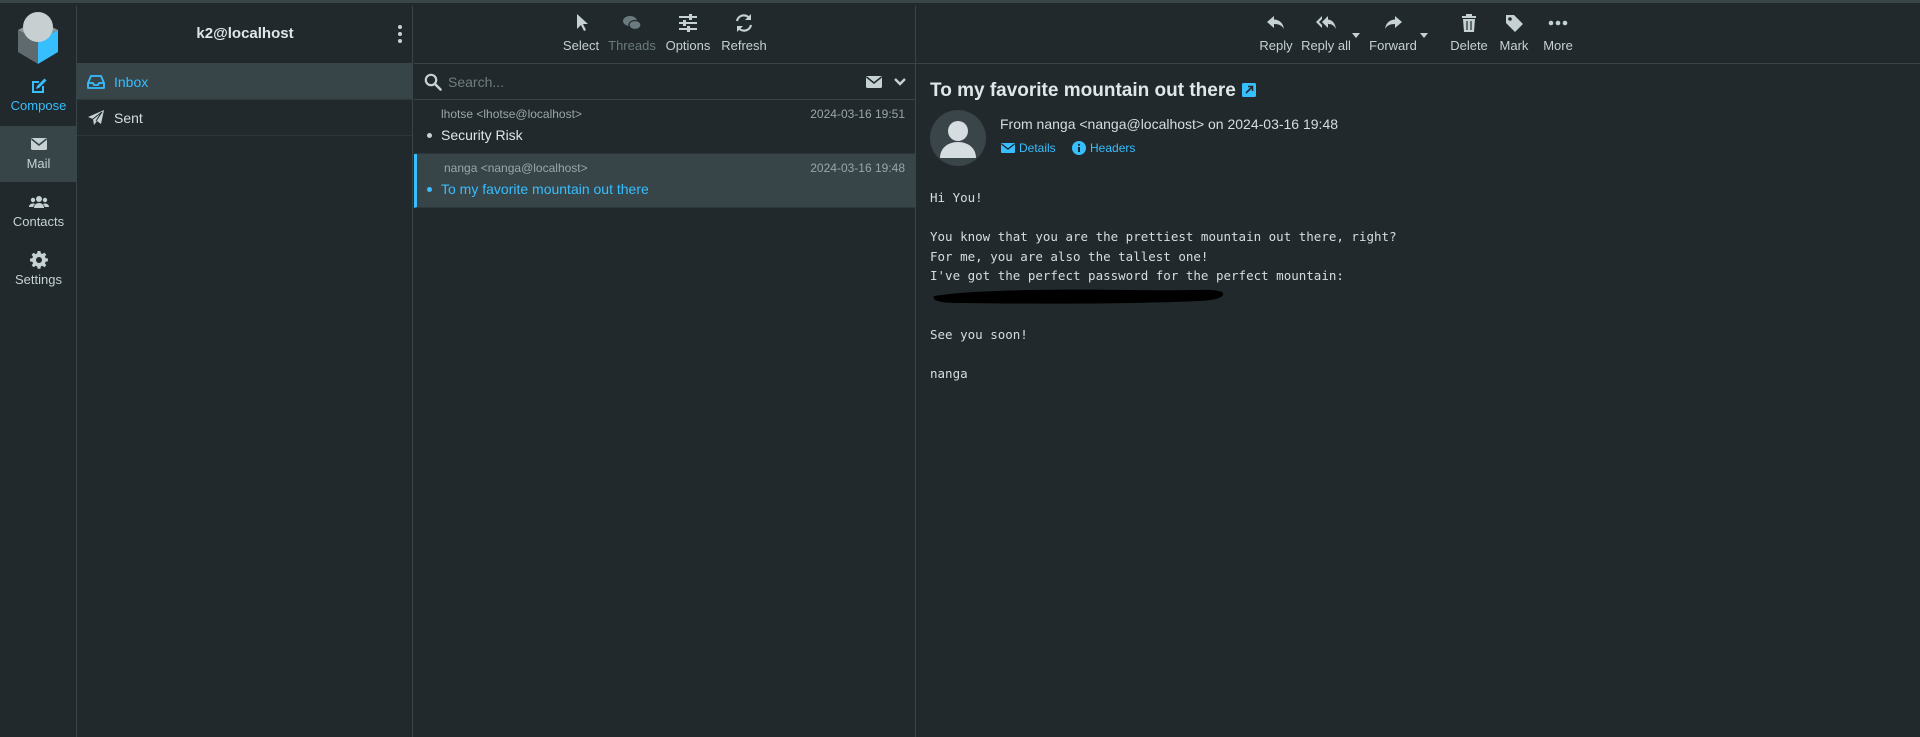 The image size is (1920, 737). Describe the element at coordinates (1083, 90) in the screenshot. I see `message-subject-text: To my favorite mountain out there` at that location.